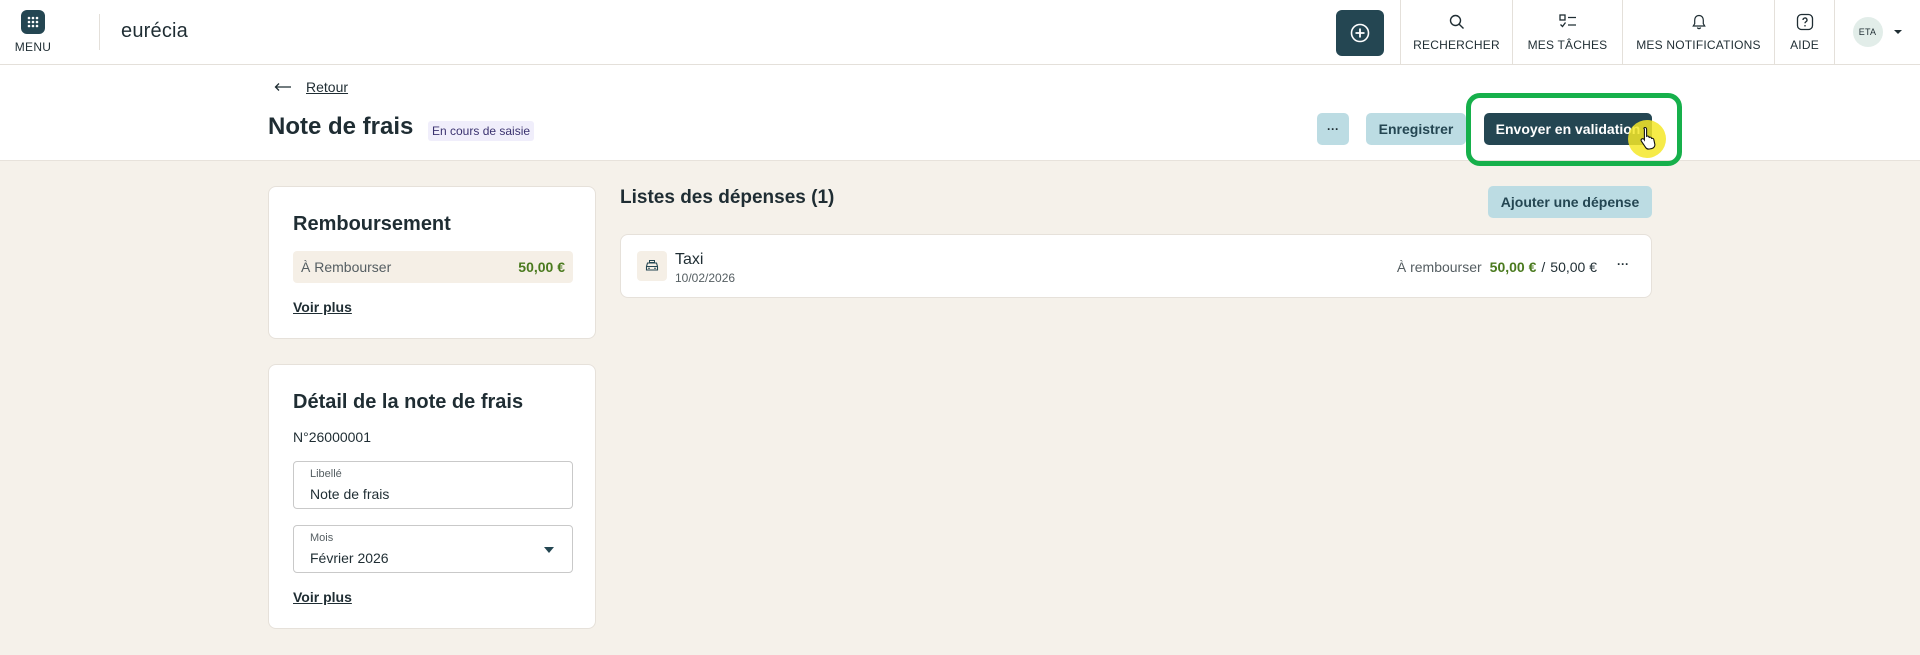 The height and width of the screenshot is (655, 1920). What do you see at coordinates (1456, 45) in the screenshot?
I see `nav-search-label: RECHERCHER` at bounding box center [1456, 45].